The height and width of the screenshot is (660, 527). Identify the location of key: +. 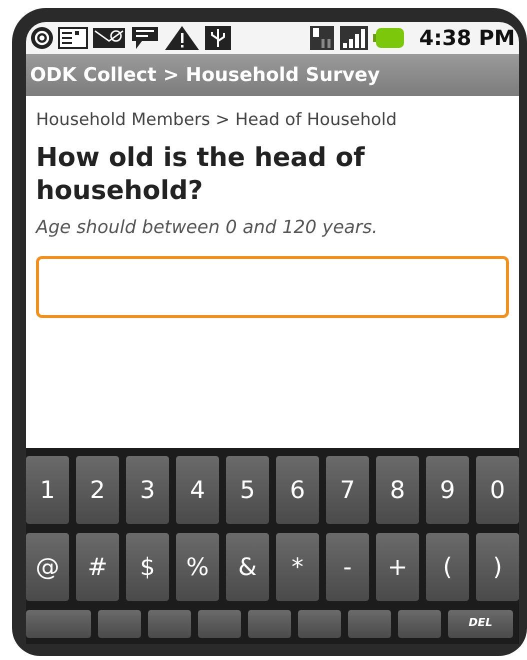
(397, 567).